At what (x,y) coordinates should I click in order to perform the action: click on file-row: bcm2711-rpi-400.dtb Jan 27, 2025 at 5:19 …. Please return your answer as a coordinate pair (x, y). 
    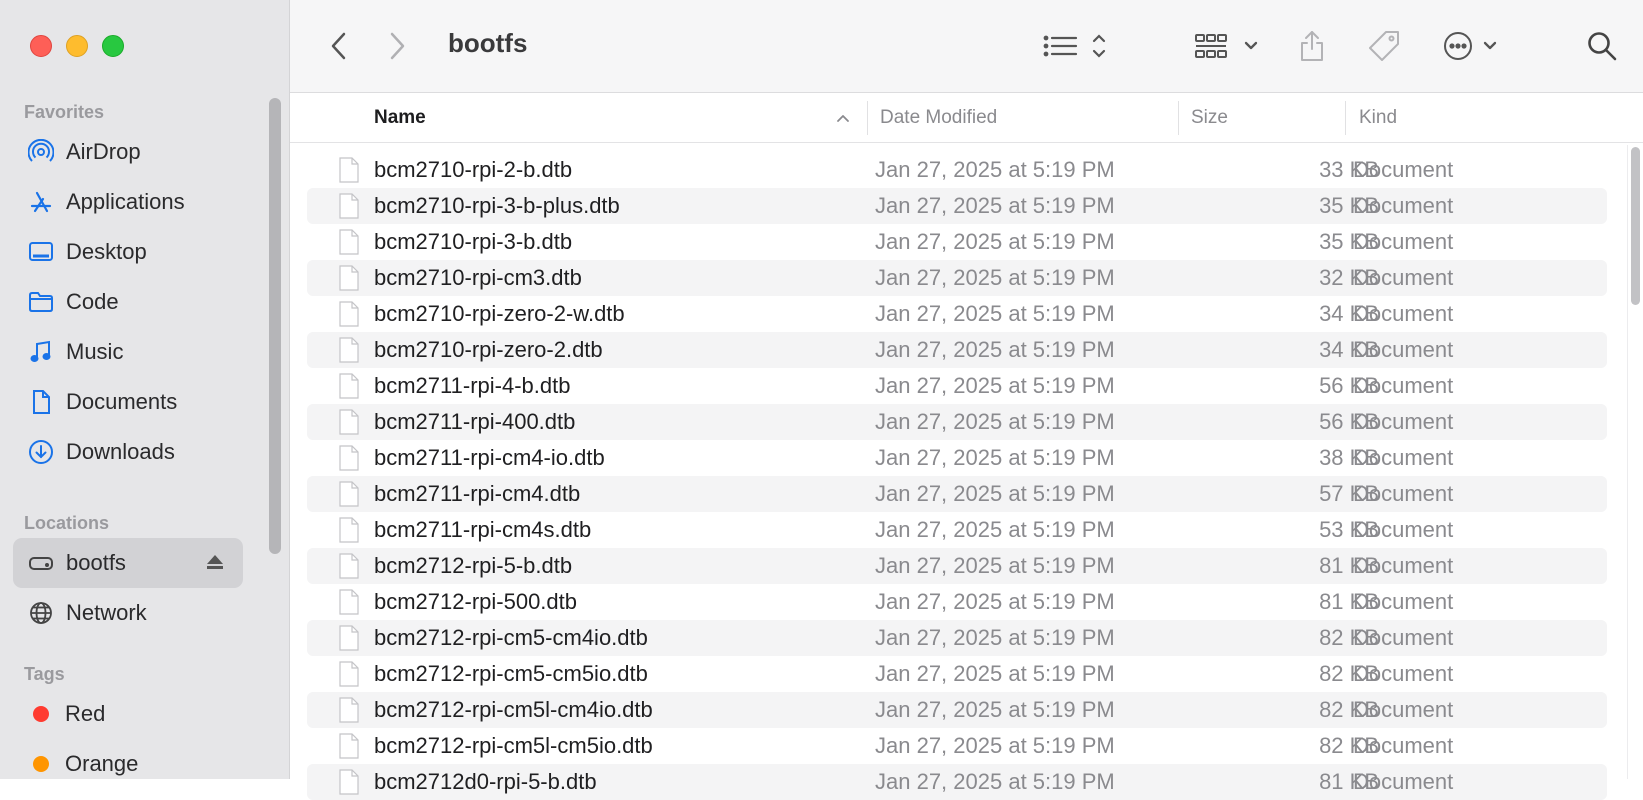
    Looking at the image, I should click on (957, 422).